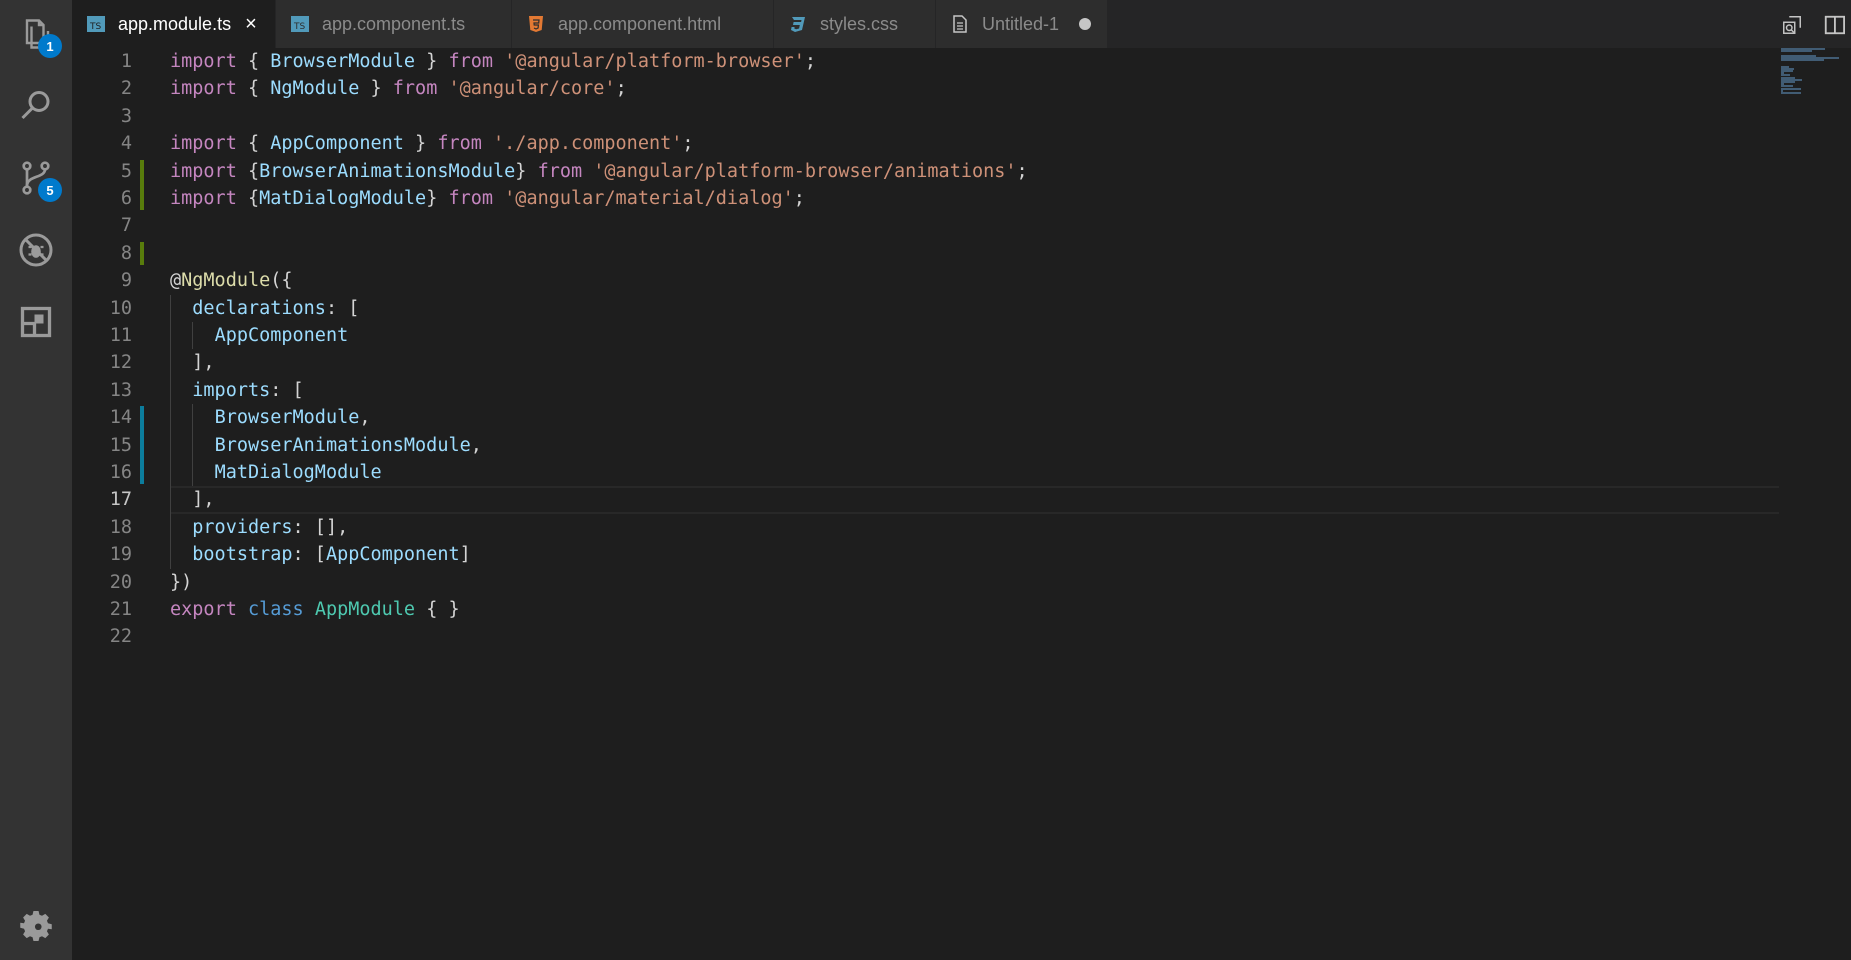 The height and width of the screenshot is (960, 1851). I want to click on line-number: 17, so click(120, 500).